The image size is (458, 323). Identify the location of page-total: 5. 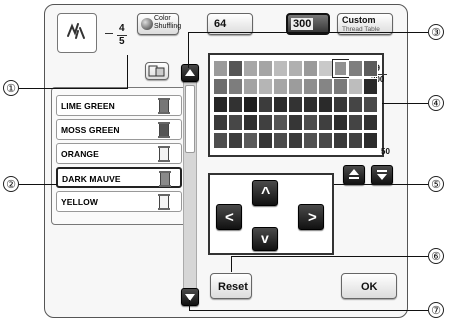
(122, 41).